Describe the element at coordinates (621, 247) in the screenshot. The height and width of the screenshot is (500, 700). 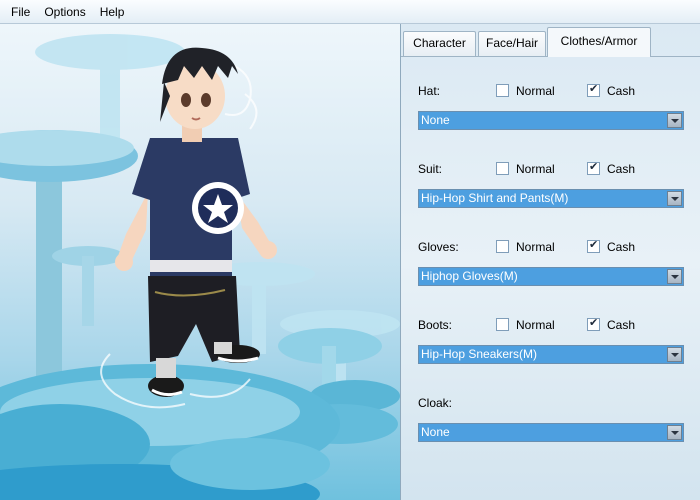
I see `gloves-cash-label: Cash` at that location.